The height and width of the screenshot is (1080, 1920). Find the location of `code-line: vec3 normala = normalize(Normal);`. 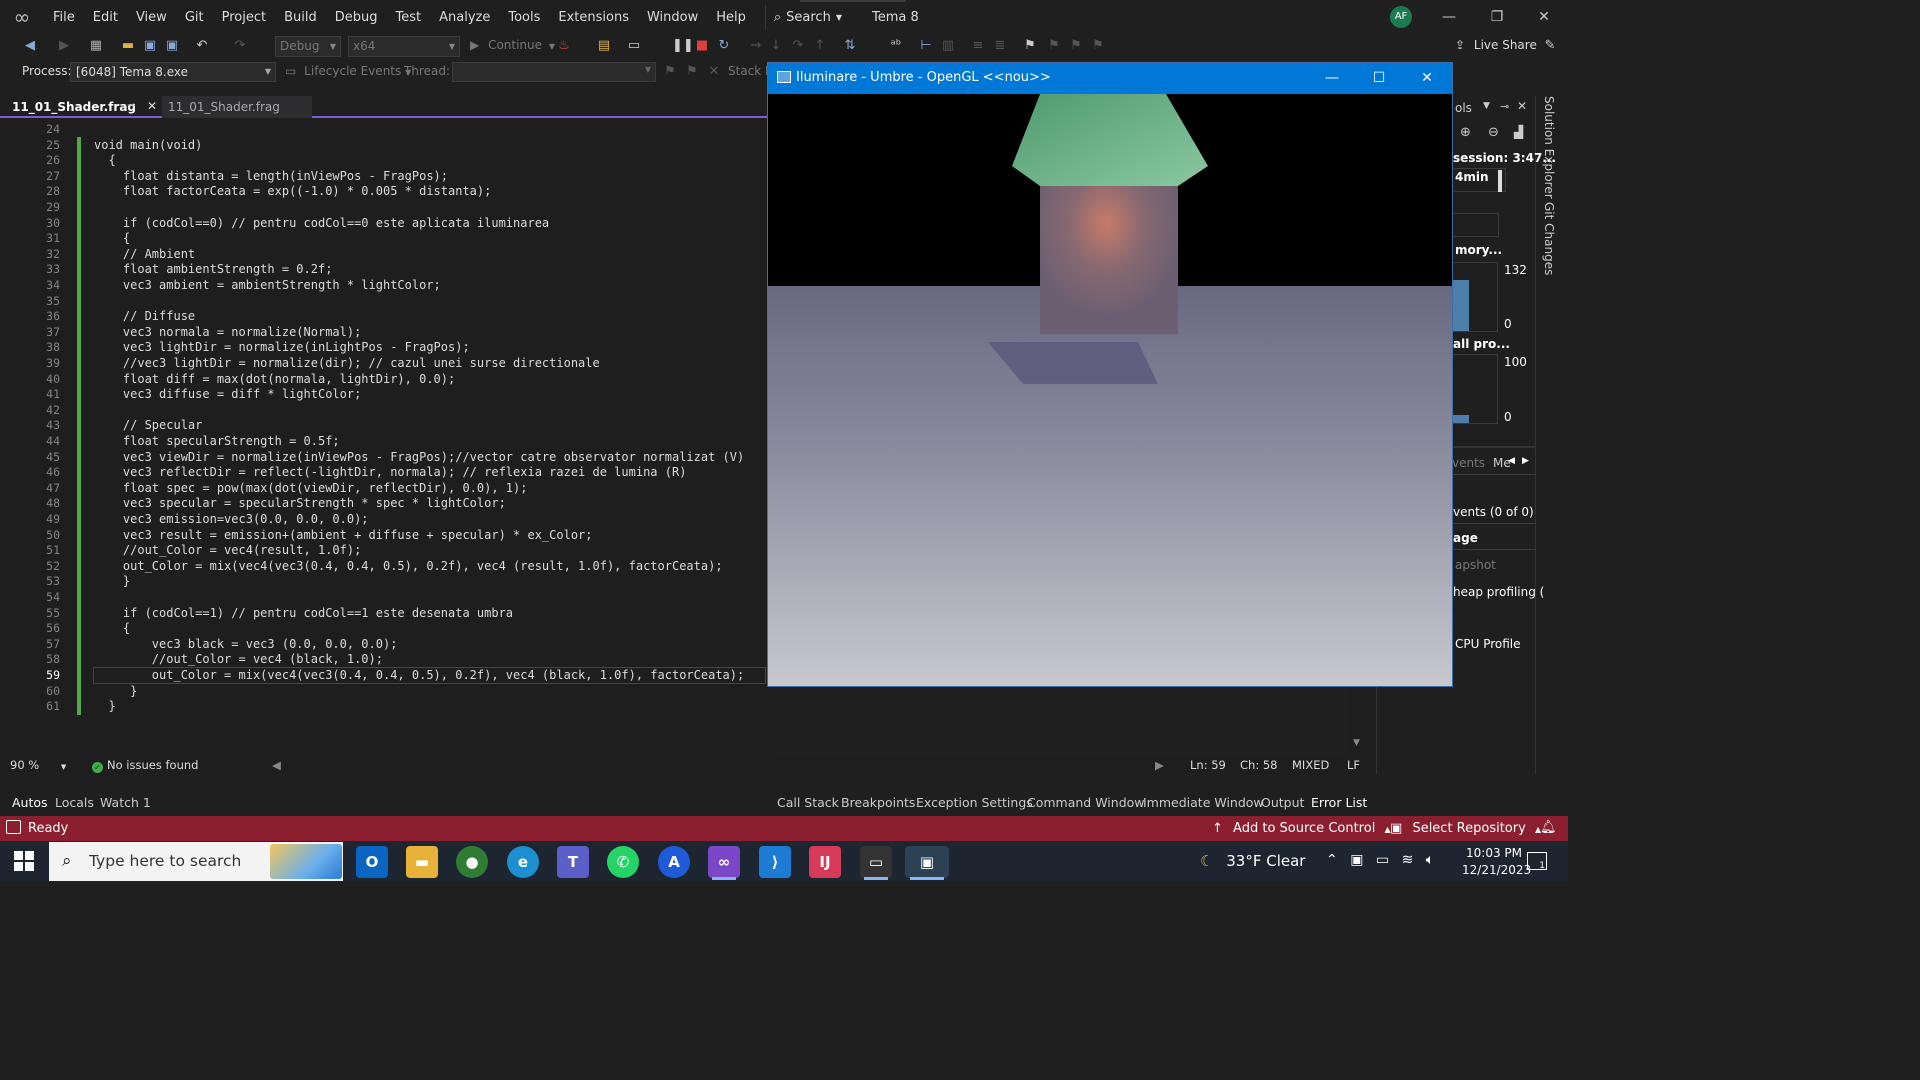

code-line: vec3 normala = normalize(Normal); is located at coordinates (227, 332).